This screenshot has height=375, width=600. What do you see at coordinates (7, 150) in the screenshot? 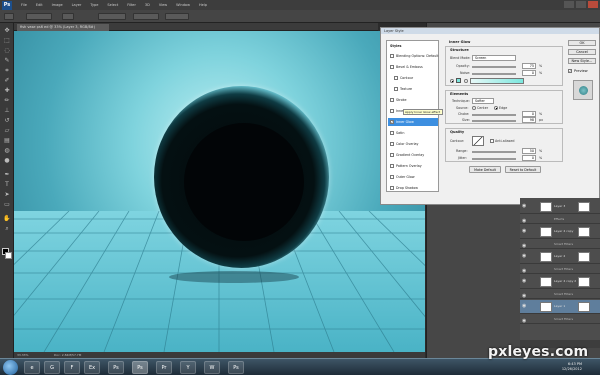
I see `blur-tool-icon: ◍` at bounding box center [7, 150].